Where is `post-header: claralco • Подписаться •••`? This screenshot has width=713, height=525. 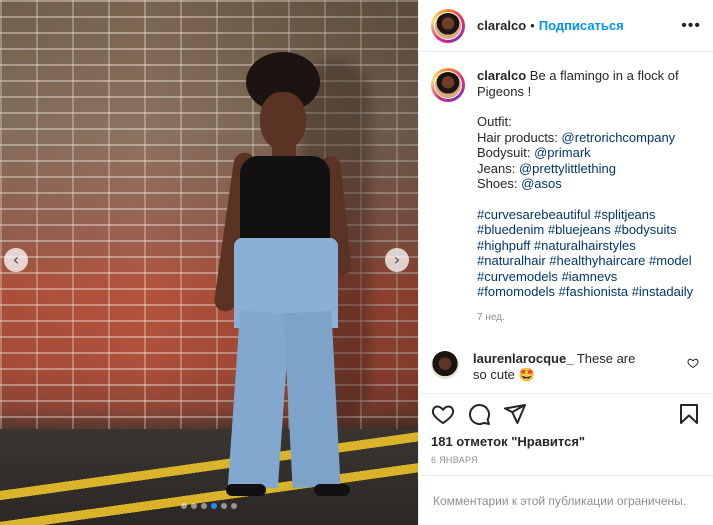
post-header: claralco • Подписаться ••• is located at coordinates (566, 26).